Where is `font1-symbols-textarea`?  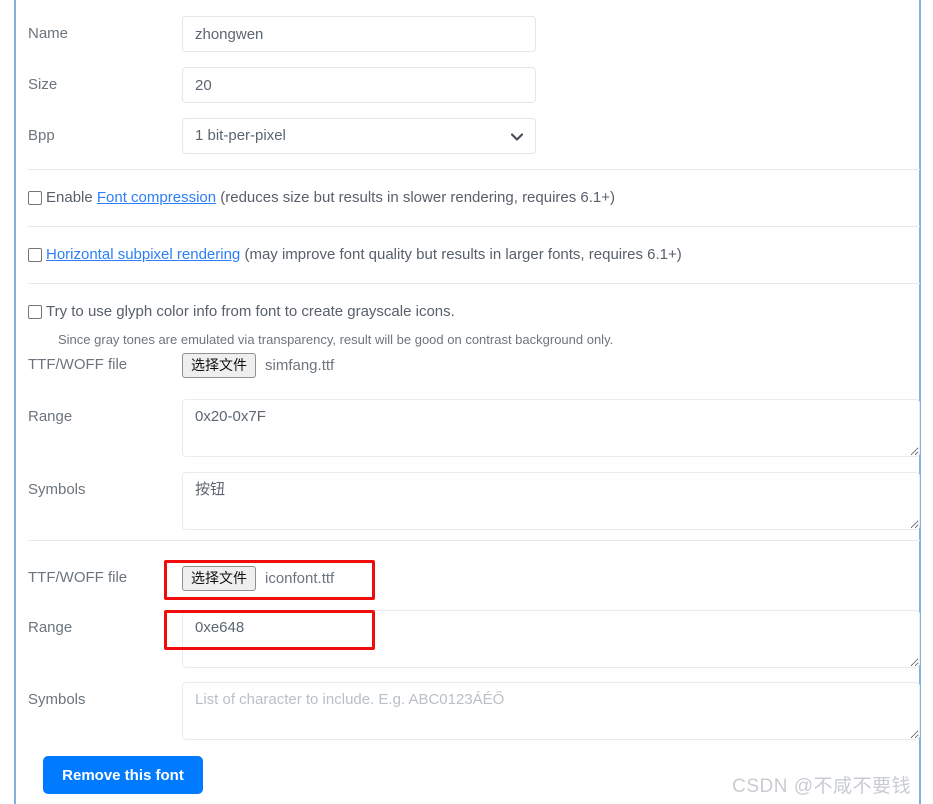 font1-symbols-textarea is located at coordinates (551, 501).